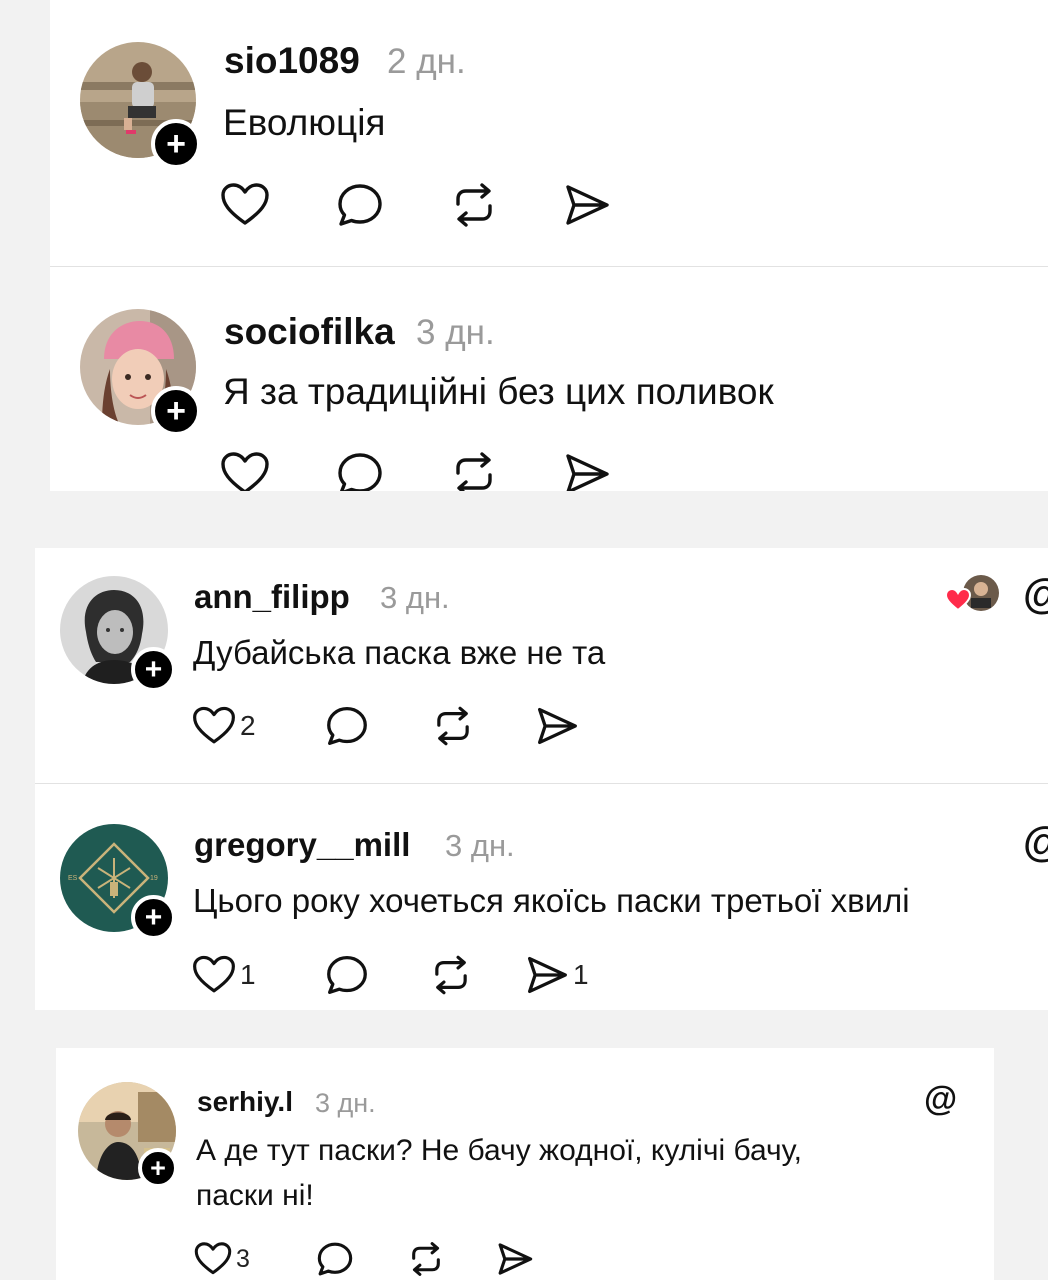 This screenshot has width=1048, height=1280. I want to click on svg-text: ES, so click(73, 878).